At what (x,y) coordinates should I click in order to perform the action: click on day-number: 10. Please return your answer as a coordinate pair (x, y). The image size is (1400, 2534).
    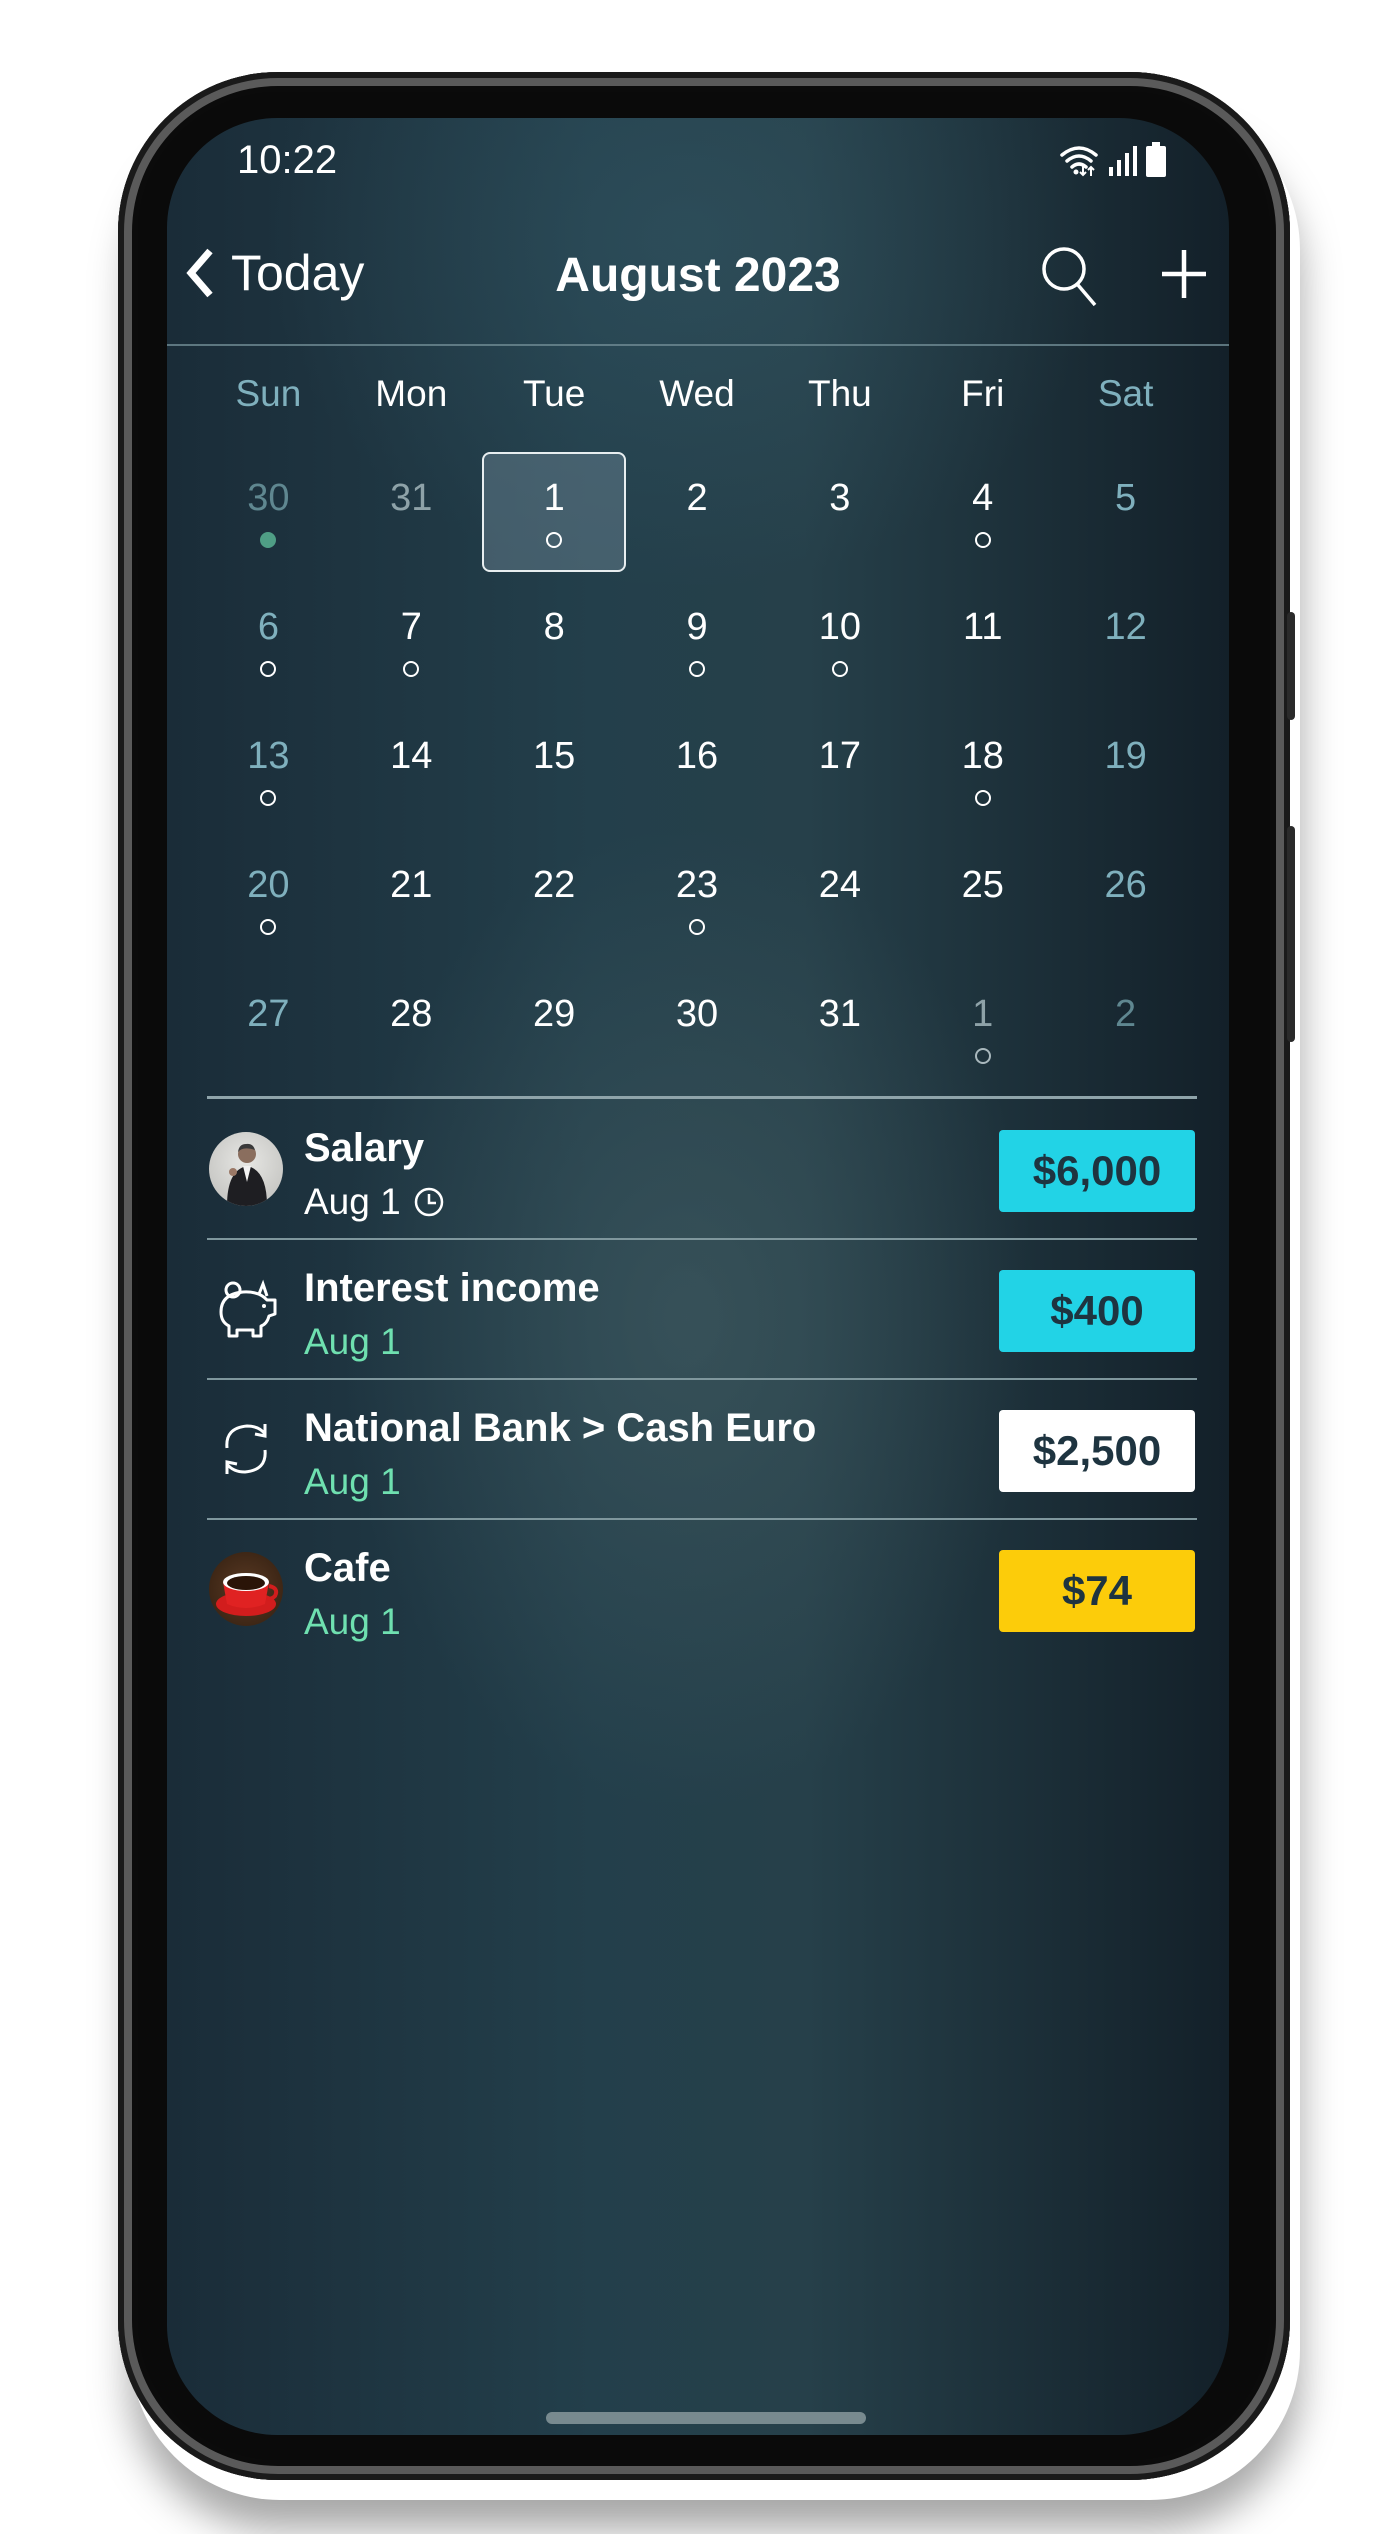
    Looking at the image, I should click on (839, 627).